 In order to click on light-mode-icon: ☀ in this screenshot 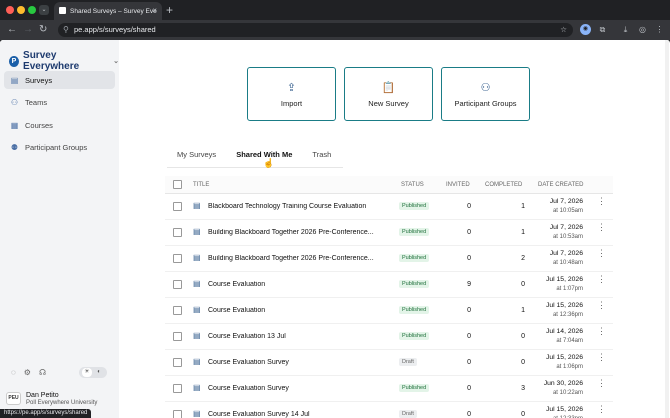, I will do `click(87, 372)`.